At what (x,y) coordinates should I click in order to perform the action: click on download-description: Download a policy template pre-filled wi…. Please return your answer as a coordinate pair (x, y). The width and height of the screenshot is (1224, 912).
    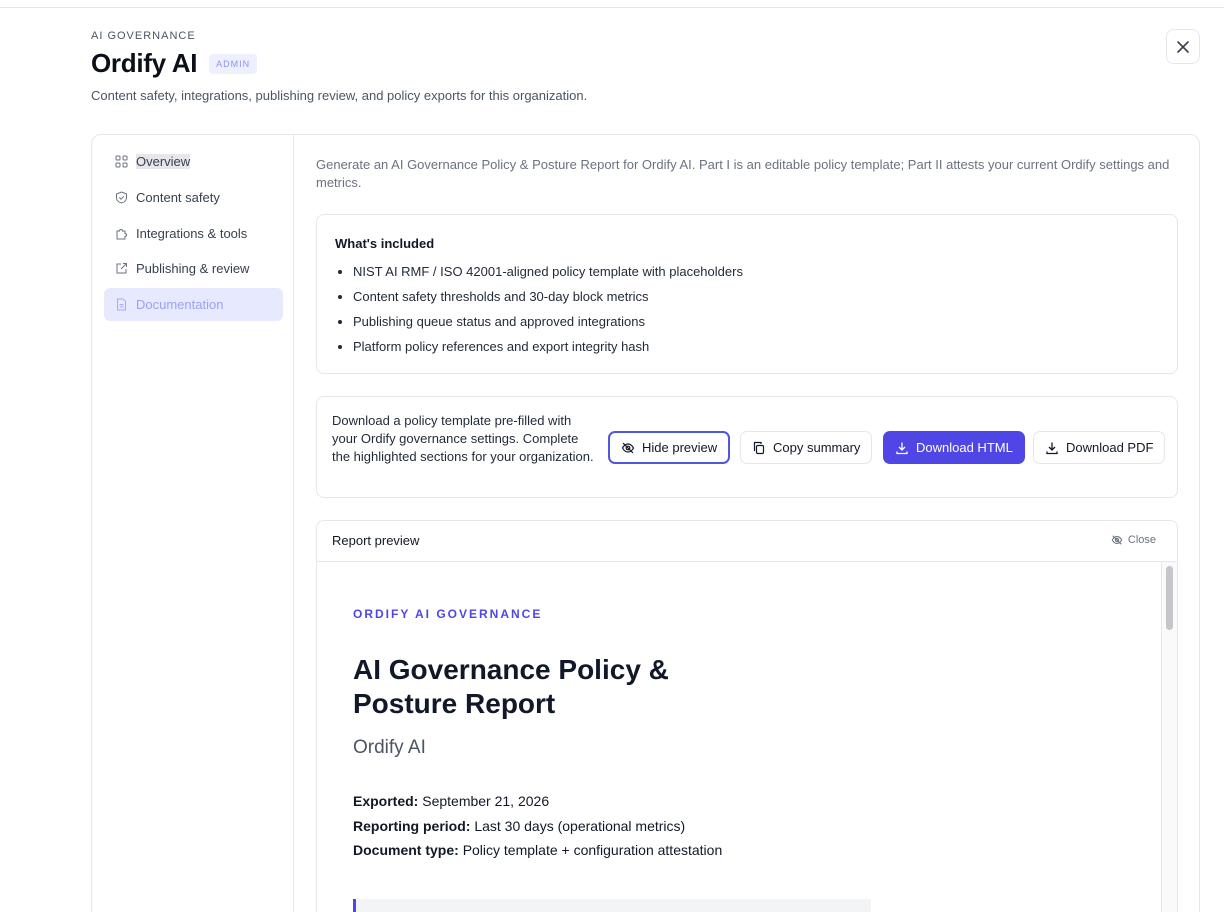
    Looking at the image, I should click on (463, 438).